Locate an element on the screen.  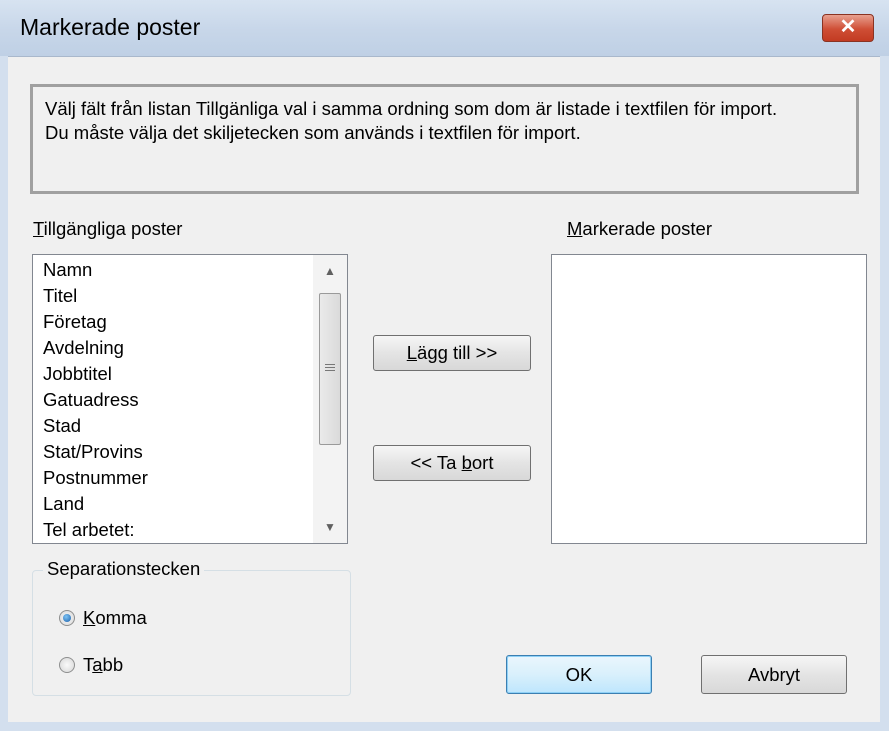
list-item: Stat/Provins is located at coordinates (95, 452).